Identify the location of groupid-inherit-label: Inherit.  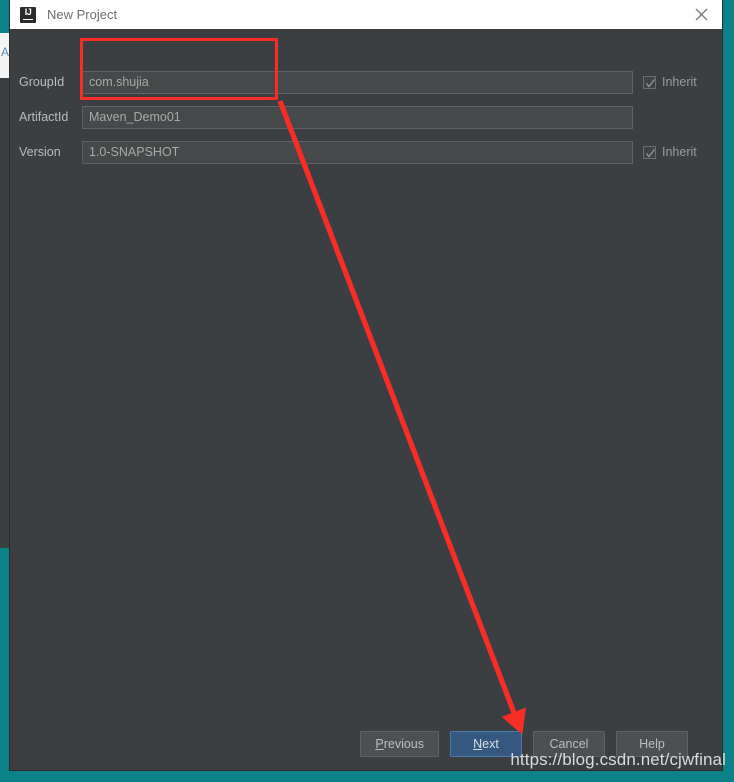
(679, 82).